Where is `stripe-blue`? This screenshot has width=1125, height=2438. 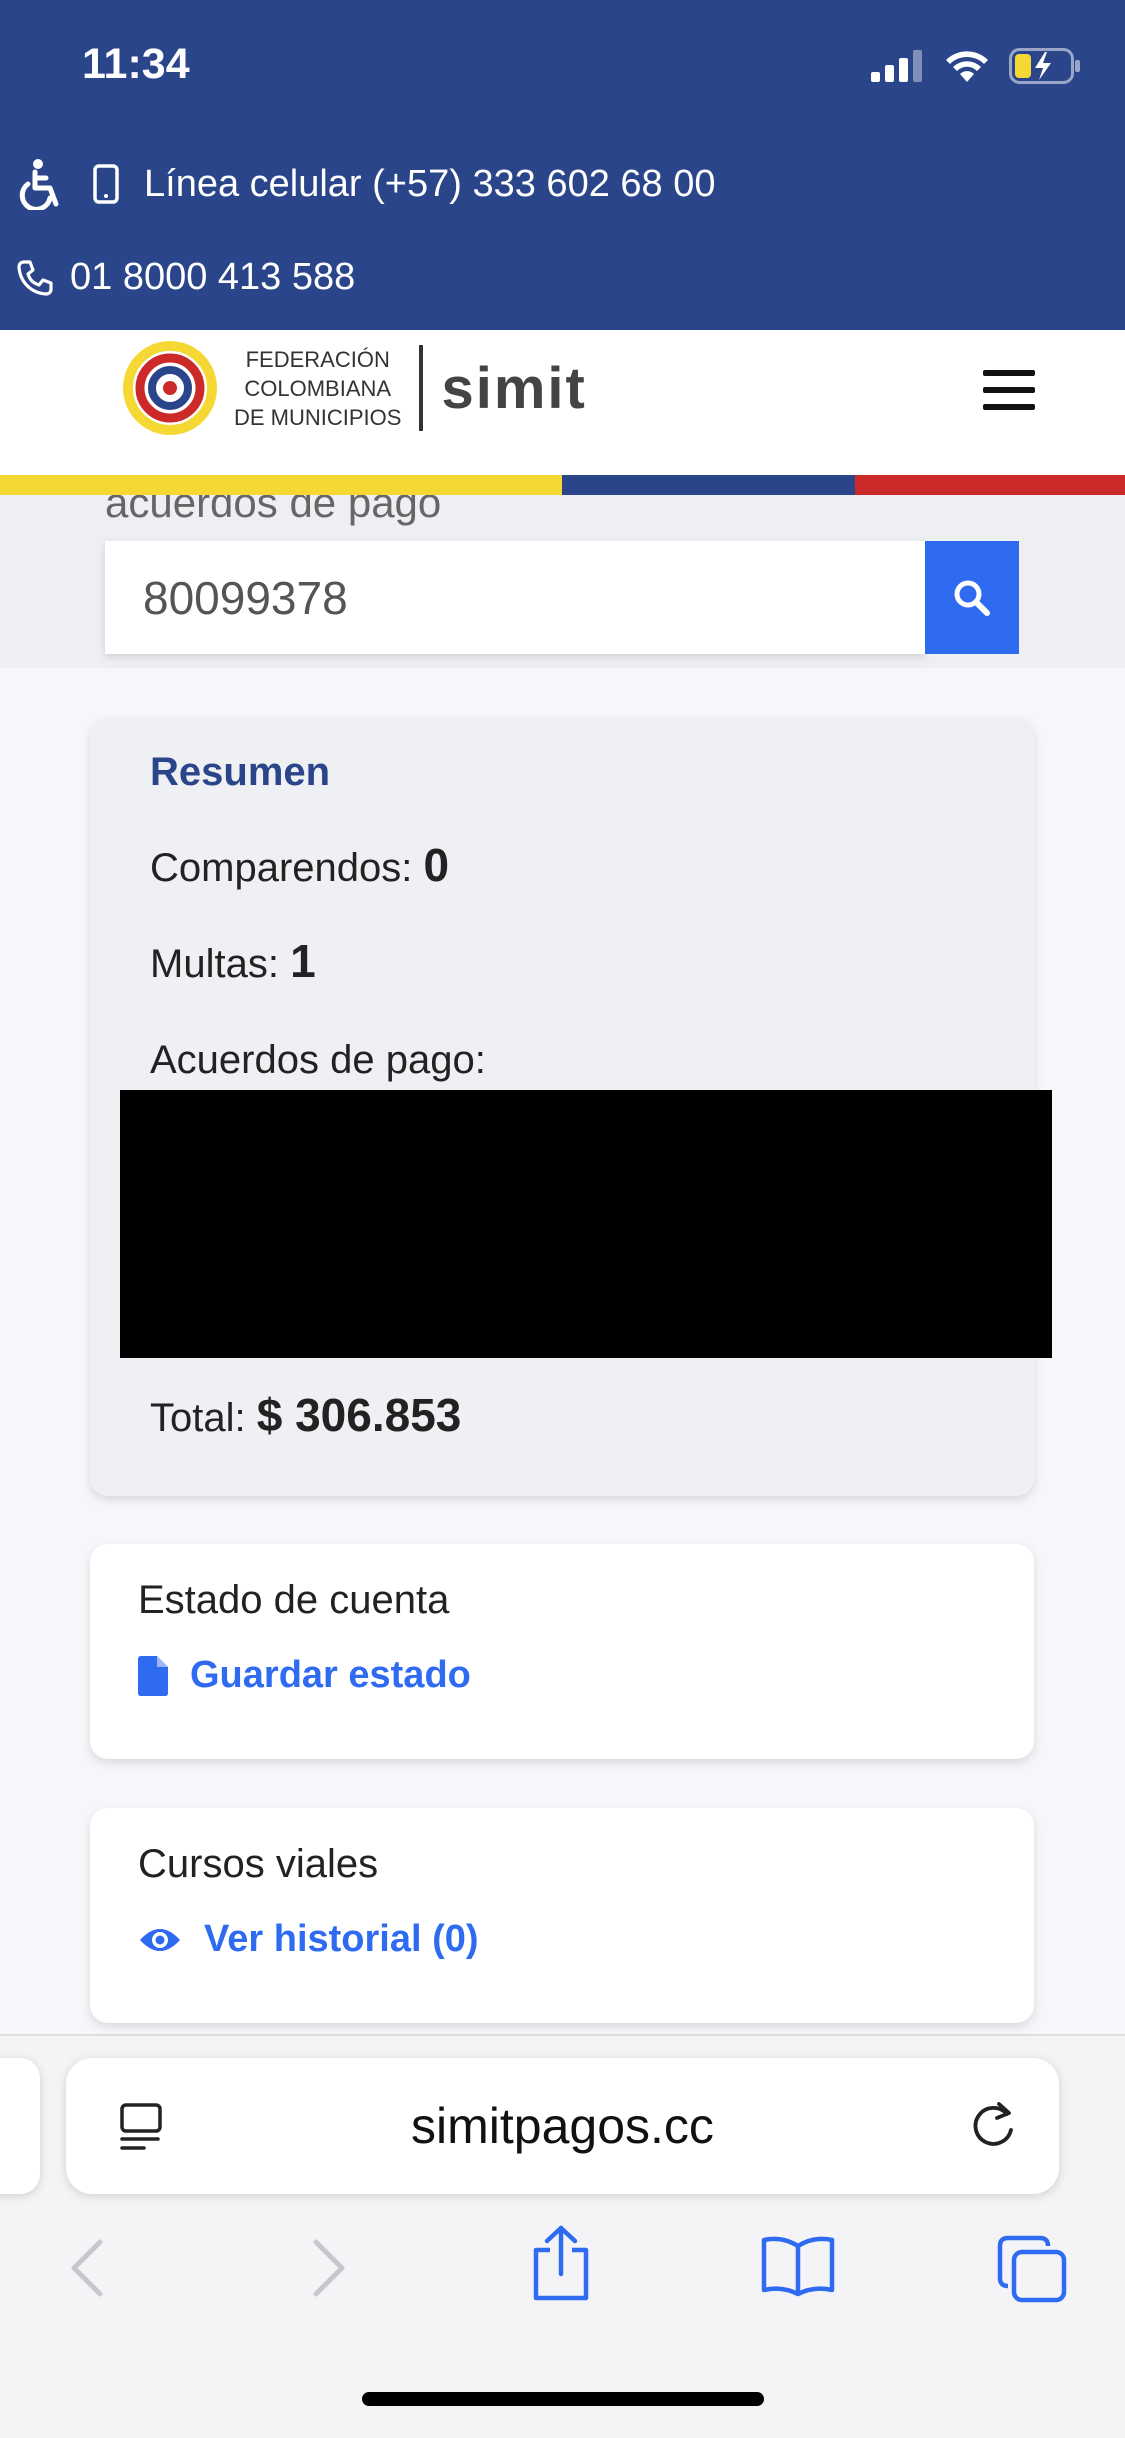 stripe-blue is located at coordinates (708, 485).